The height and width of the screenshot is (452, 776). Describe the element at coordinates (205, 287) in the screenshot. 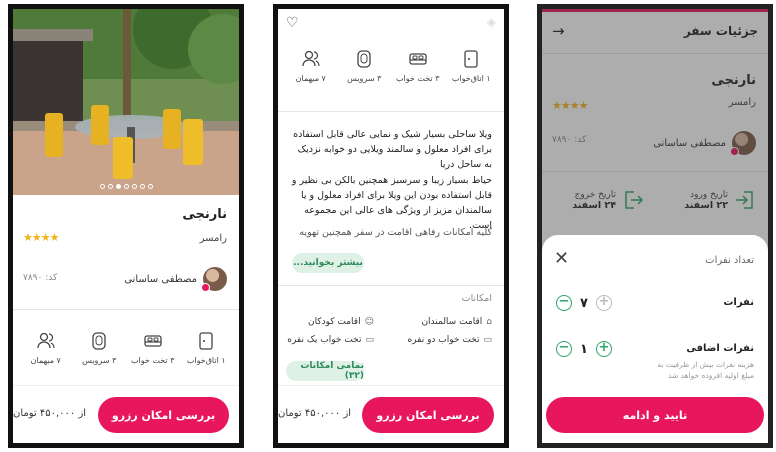

I see `verified-badge-icon` at that location.